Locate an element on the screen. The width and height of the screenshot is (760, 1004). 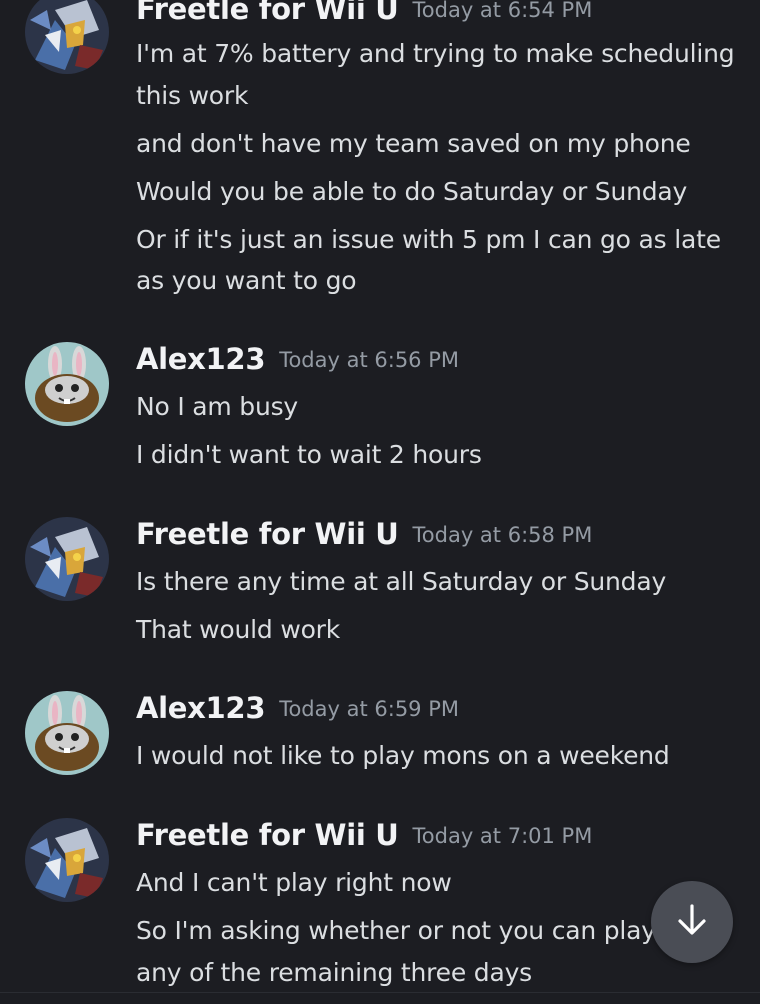
divider is located at coordinates (380, 992).